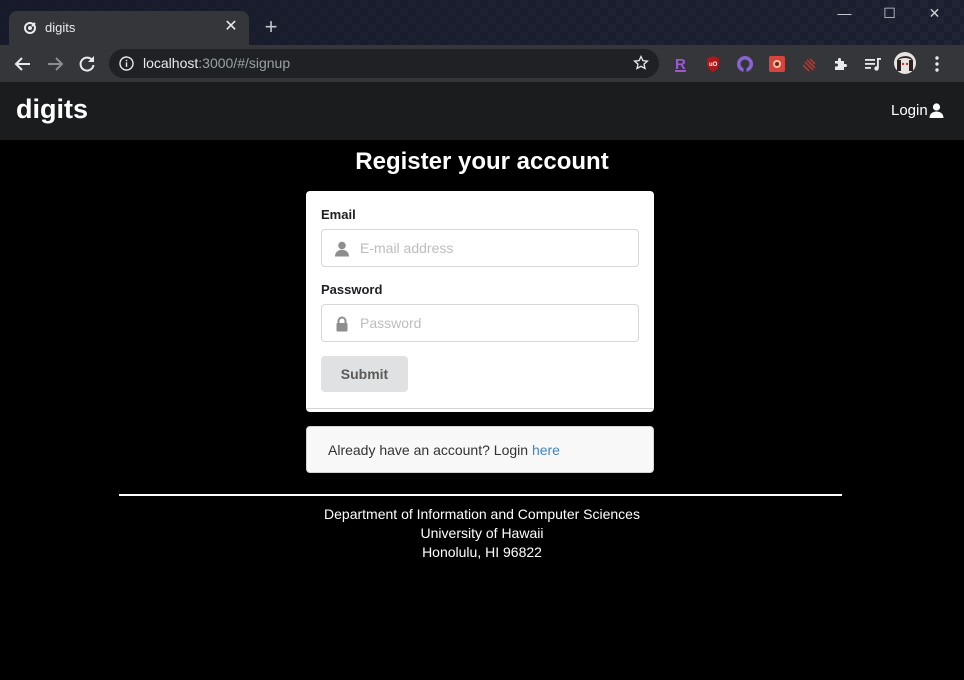 The image size is (964, 680). I want to click on arrow-left-icon, so click(22, 64).